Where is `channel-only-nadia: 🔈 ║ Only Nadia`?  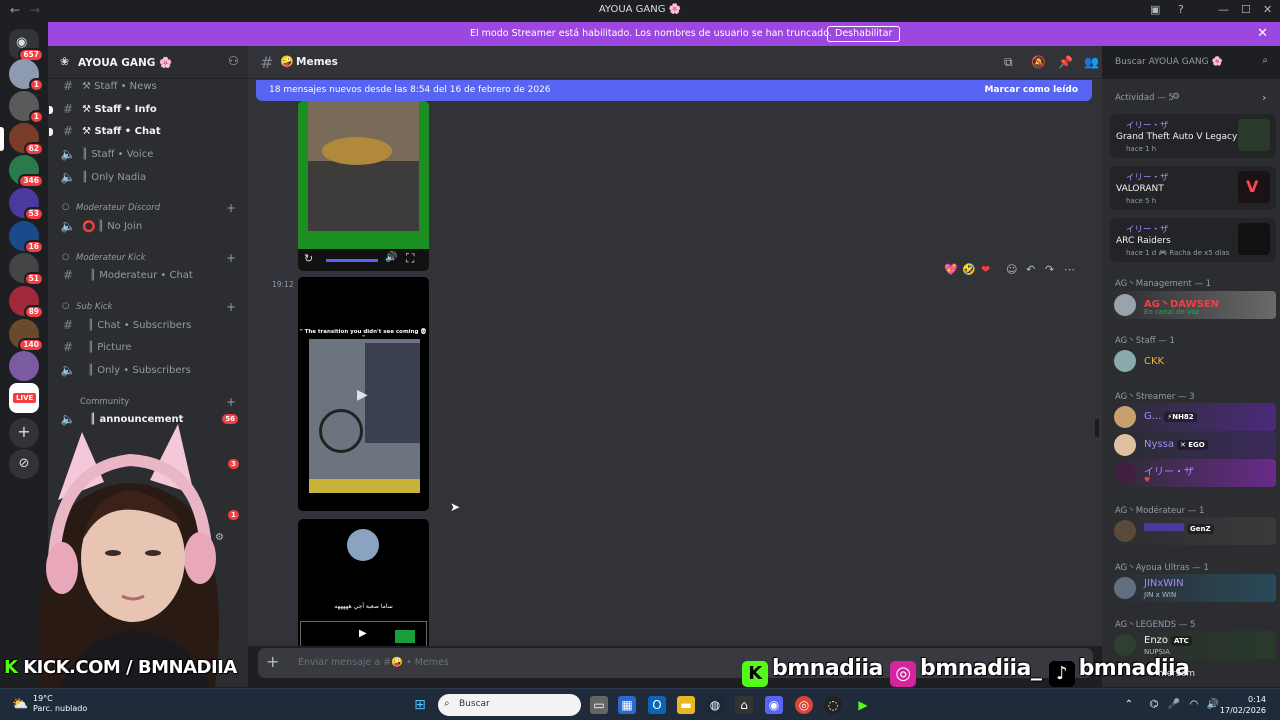
channel-only-nadia: 🔈 ║ Only Nadia is located at coordinates (149, 178).